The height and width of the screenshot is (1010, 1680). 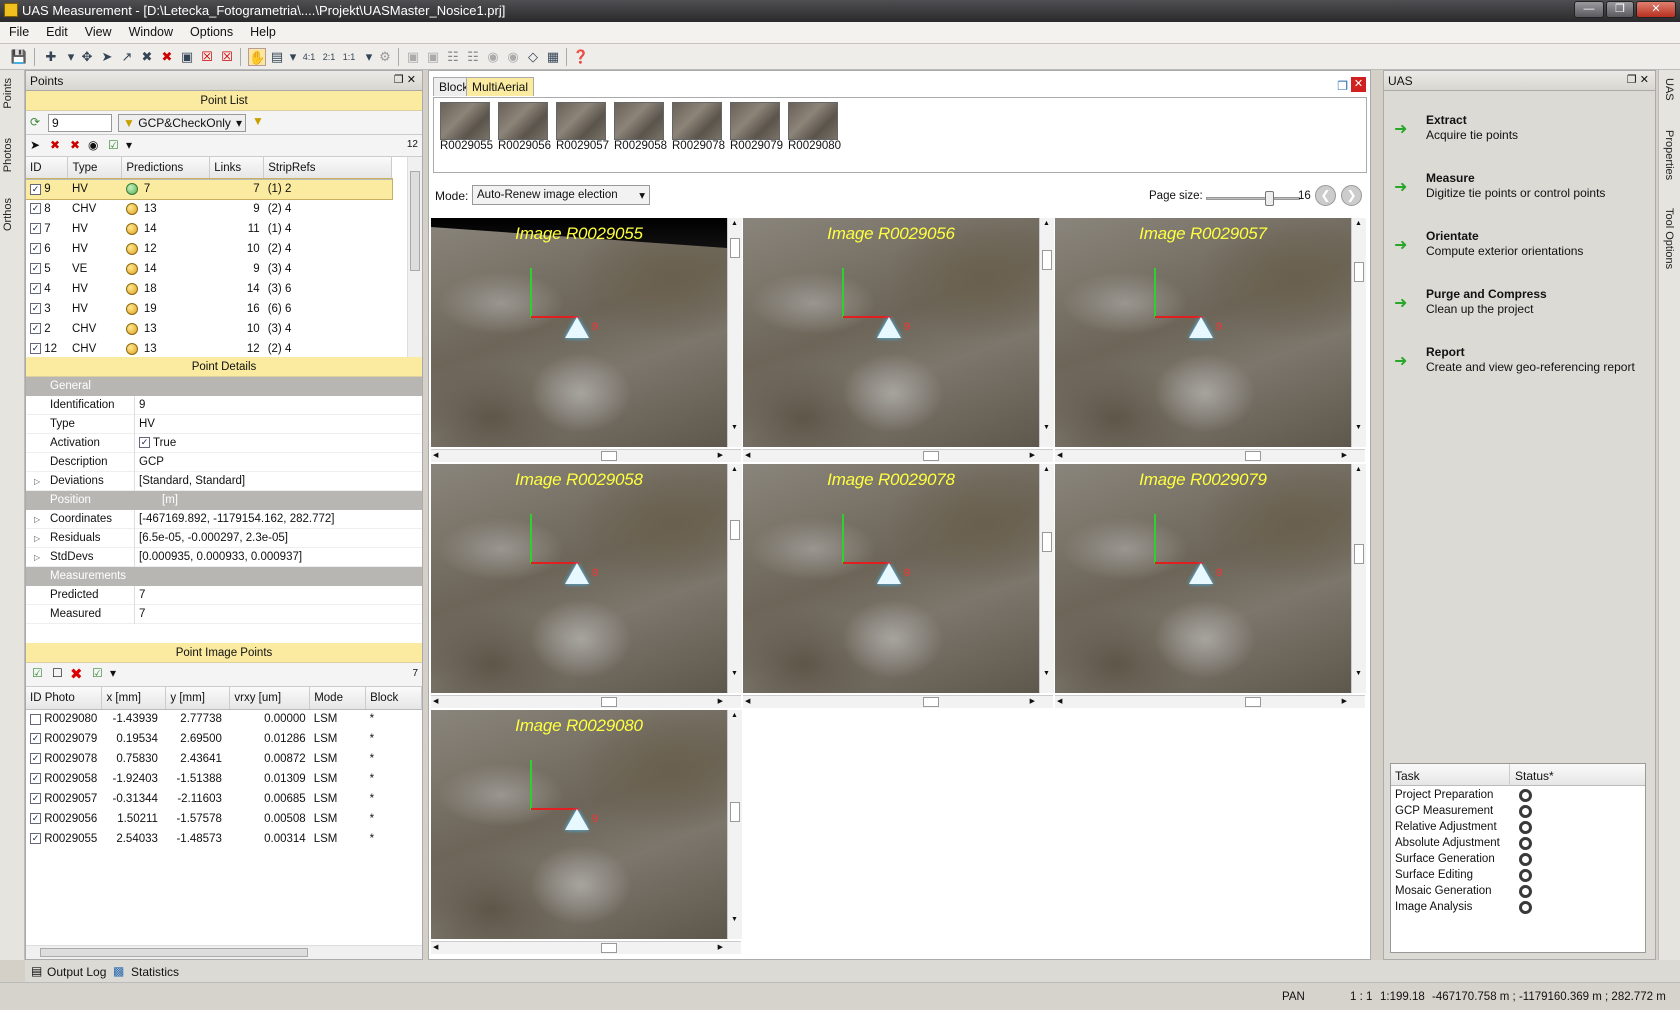 I want to click on binoculars-icon: ◉, so click(x=93, y=145).